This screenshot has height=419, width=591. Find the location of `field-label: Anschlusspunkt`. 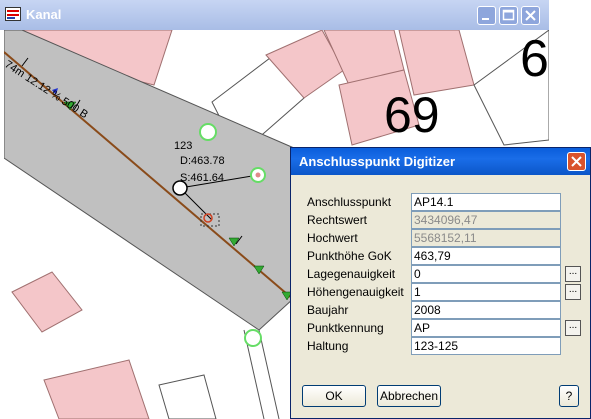

field-label: Anschlusspunkt is located at coordinates (349, 202).